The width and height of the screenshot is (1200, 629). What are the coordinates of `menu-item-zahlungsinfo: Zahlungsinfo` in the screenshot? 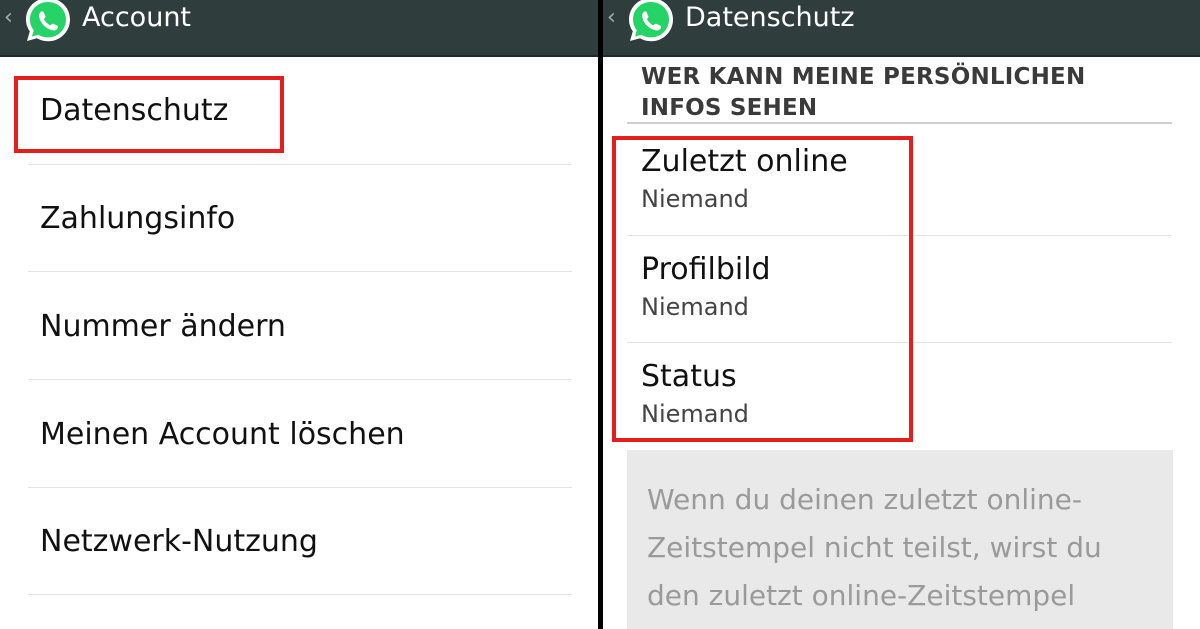 It's located at (137, 219).